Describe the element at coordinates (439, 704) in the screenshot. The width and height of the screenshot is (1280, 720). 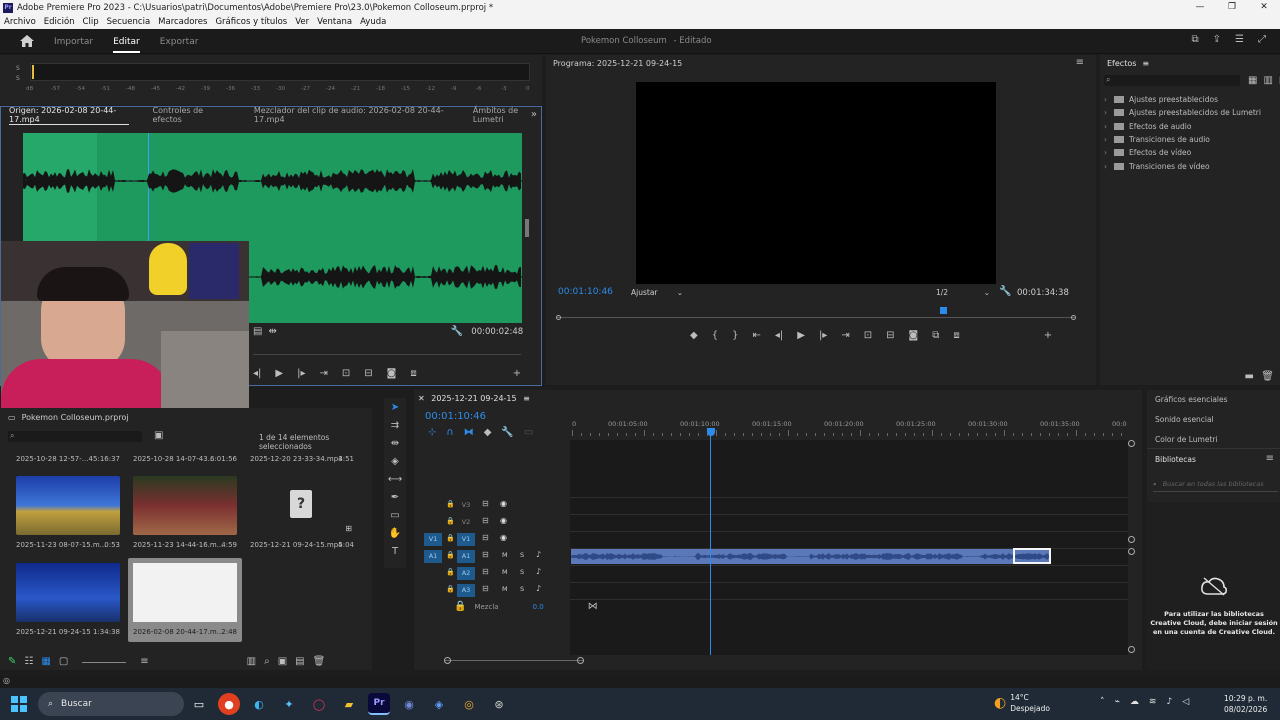
I see `app-icon: ◈` at that location.